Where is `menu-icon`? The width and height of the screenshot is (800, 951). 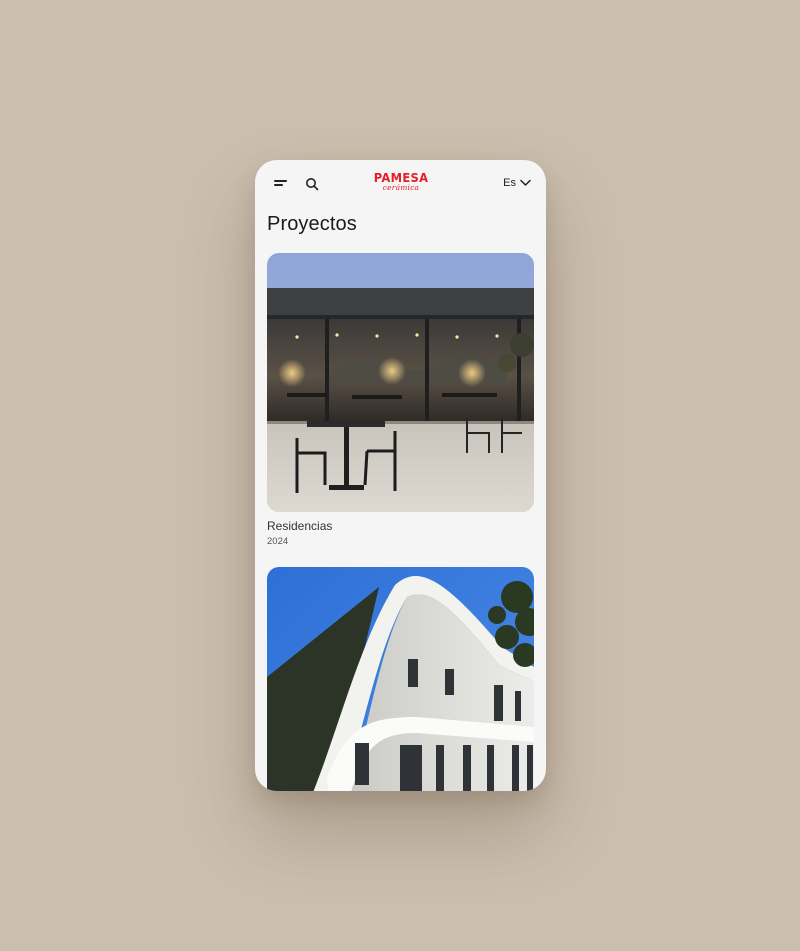 menu-icon is located at coordinates (281, 183).